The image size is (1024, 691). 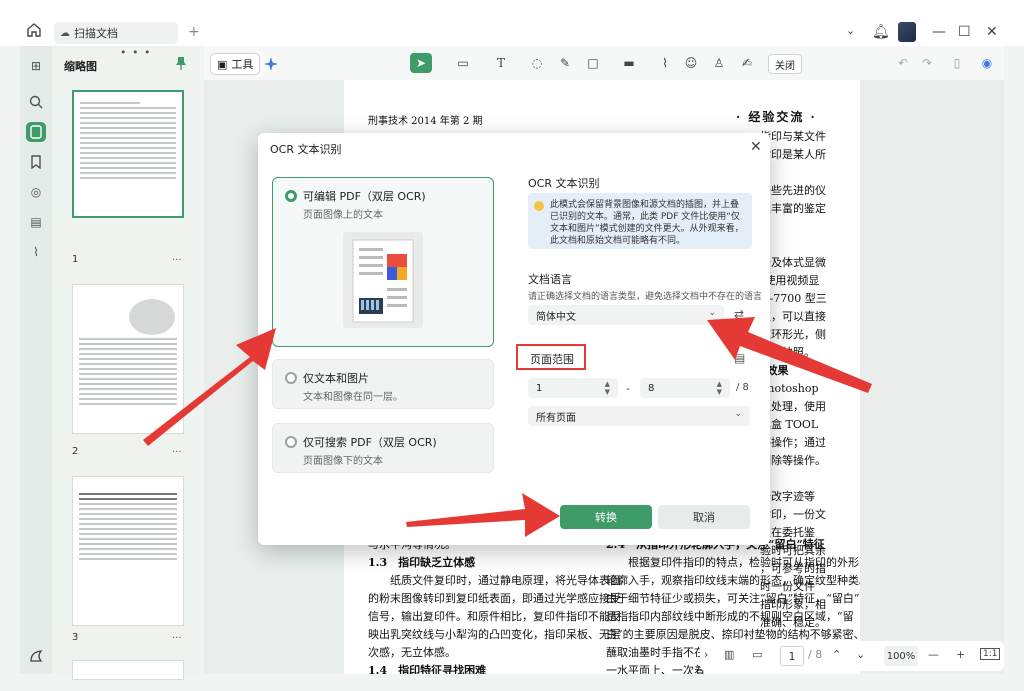 I want to click on save-icon: ▯, so click(x=957, y=63).